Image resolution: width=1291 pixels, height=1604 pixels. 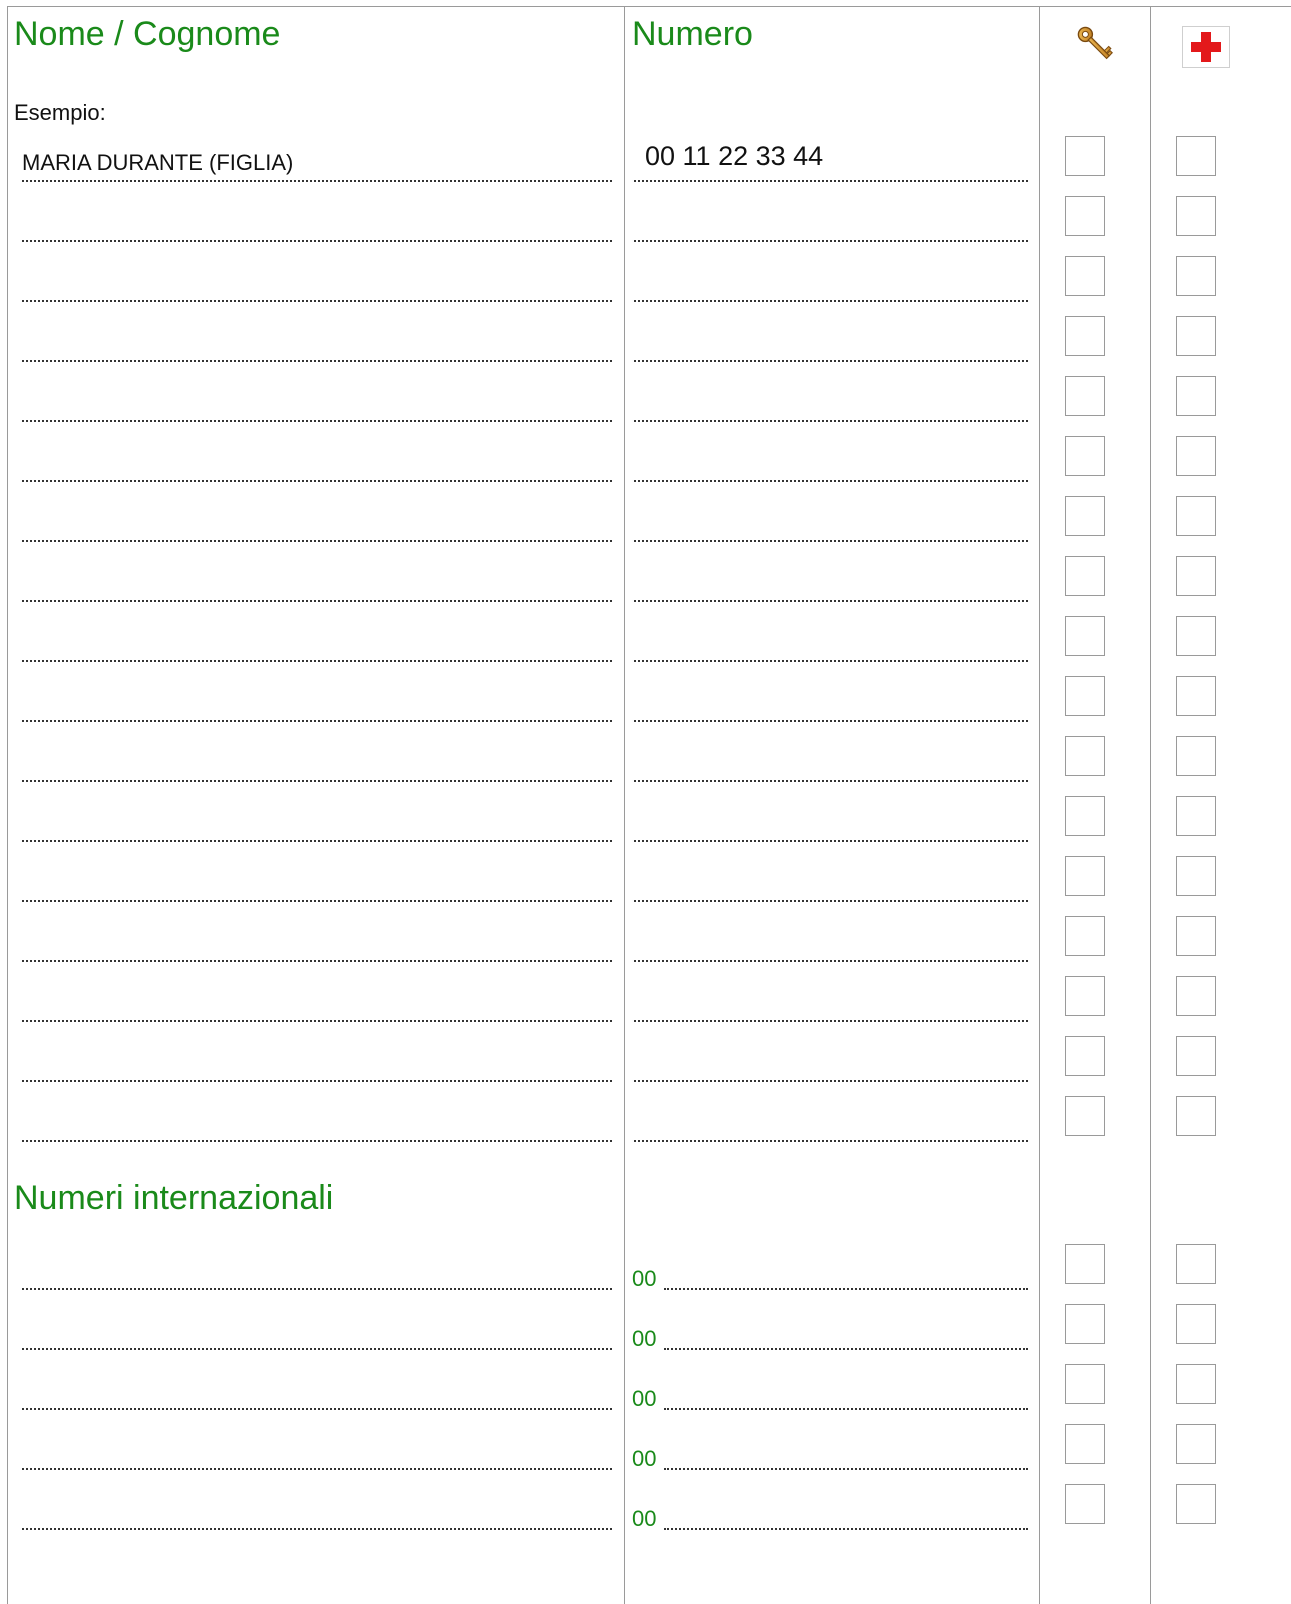 I want to click on example-name: MARIA DURANTE (FIGLIA), so click(x=158, y=162).